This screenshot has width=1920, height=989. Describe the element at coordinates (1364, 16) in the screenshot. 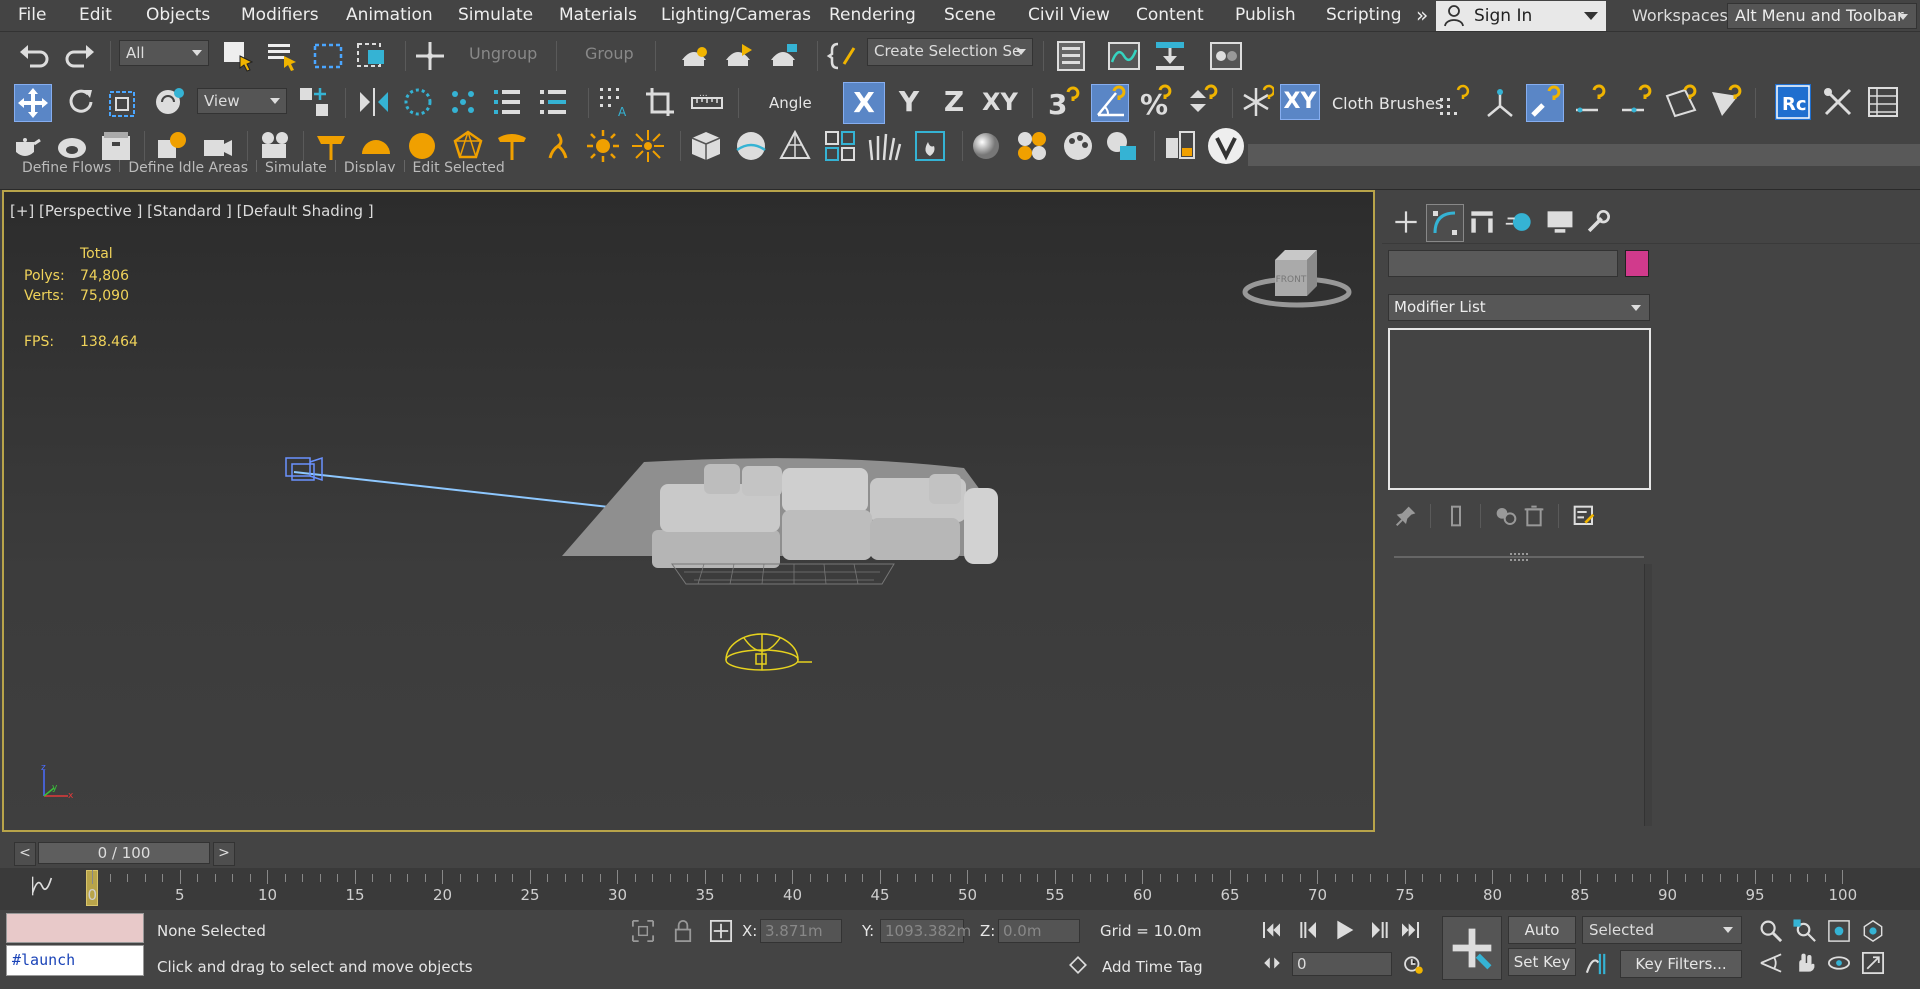

I see `menu-scripting: Scripting` at that location.